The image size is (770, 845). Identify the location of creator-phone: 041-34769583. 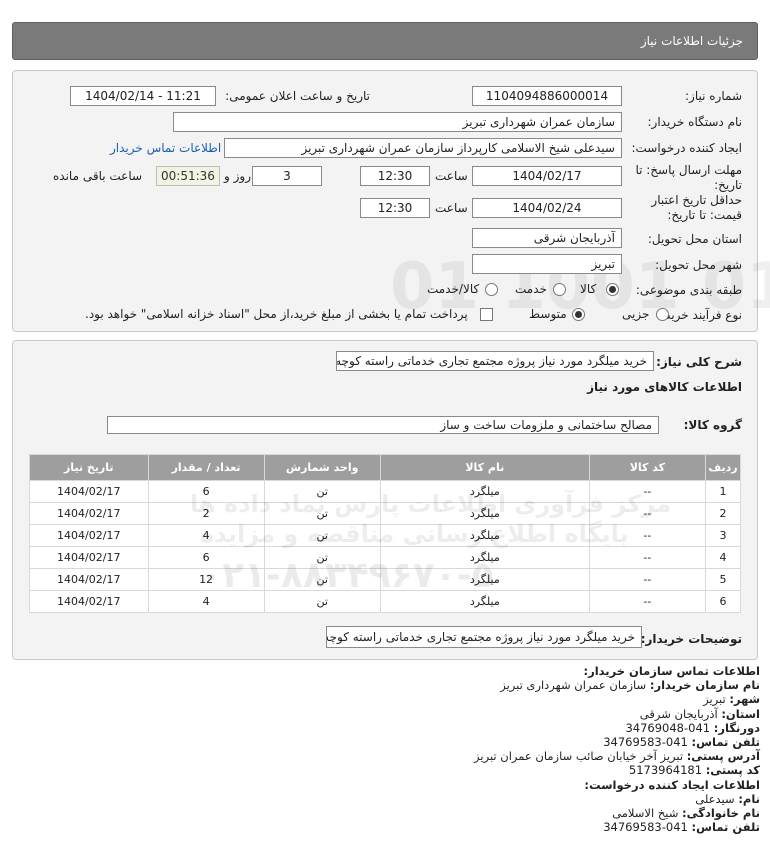
(645, 827).